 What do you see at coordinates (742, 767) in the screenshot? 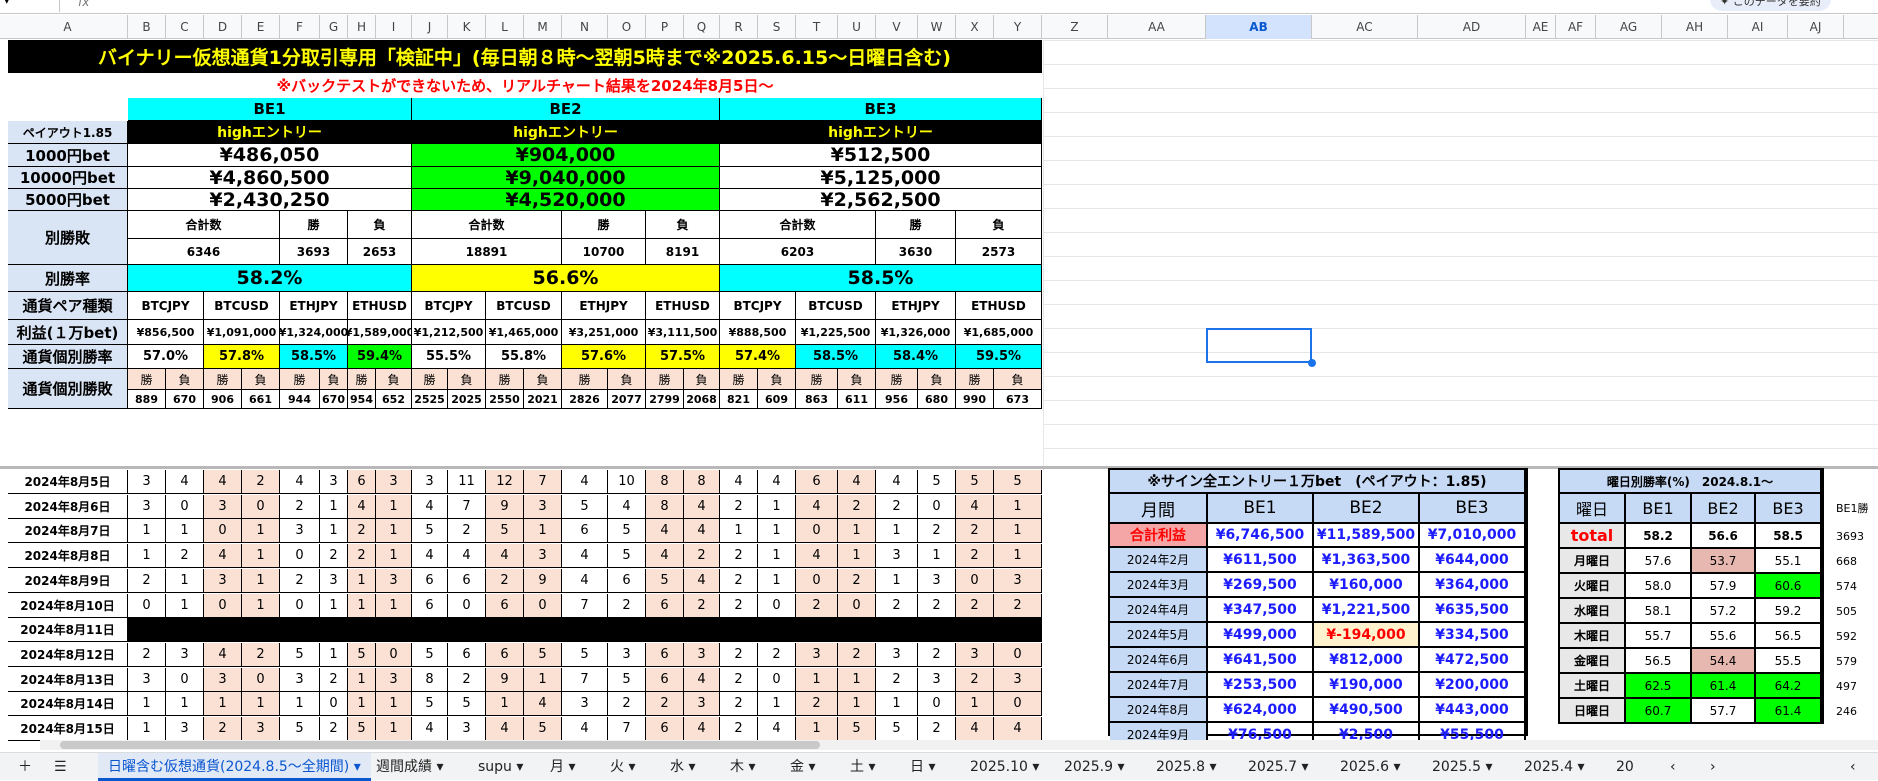
I see `sheet-tab: 木 ▾` at bounding box center [742, 767].